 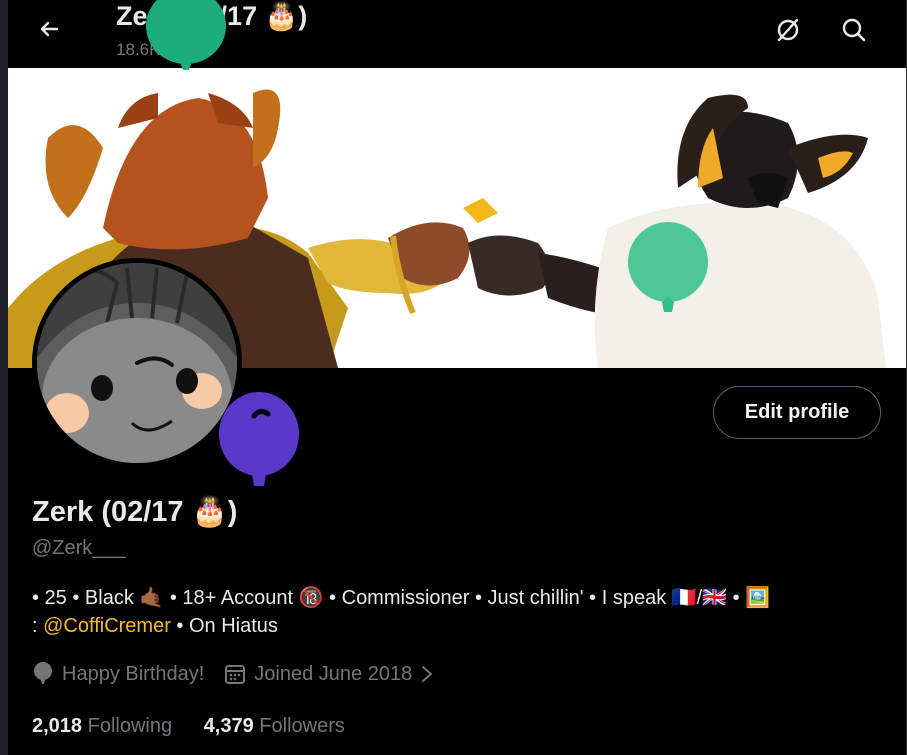 I want to click on calendar-icon, so click(x=235, y=674).